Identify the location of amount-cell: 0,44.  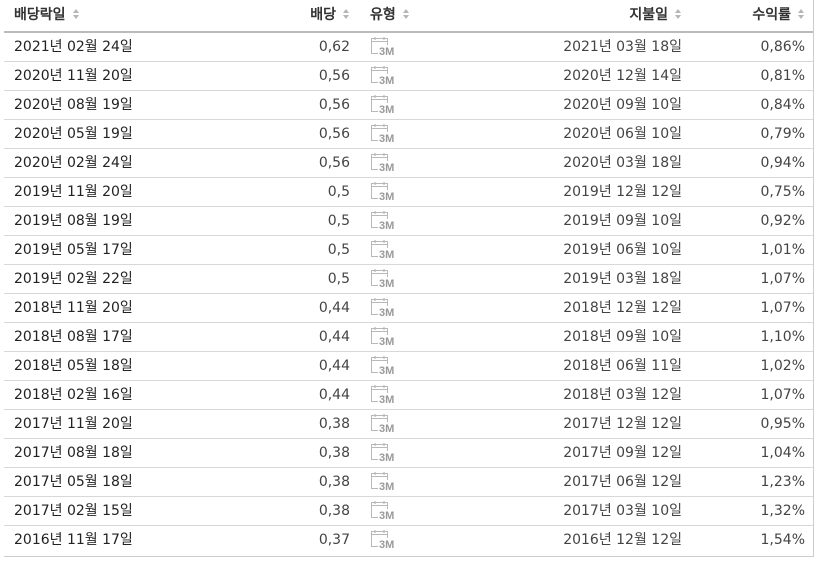
(334, 366).